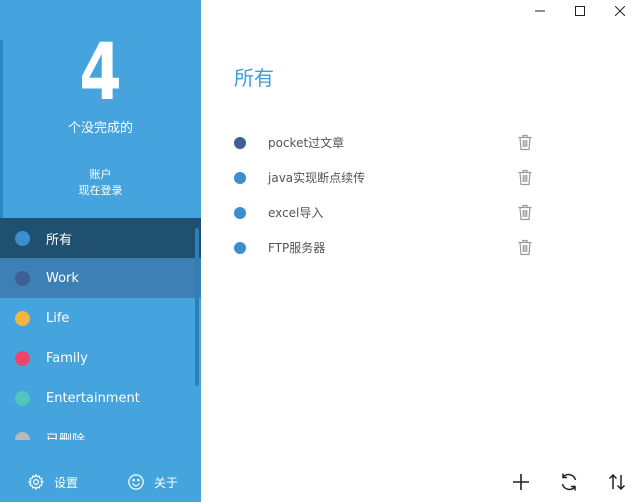  Describe the element at coordinates (100, 128) in the screenshot. I see `incomplete-caption: 个没完成的` at that location.